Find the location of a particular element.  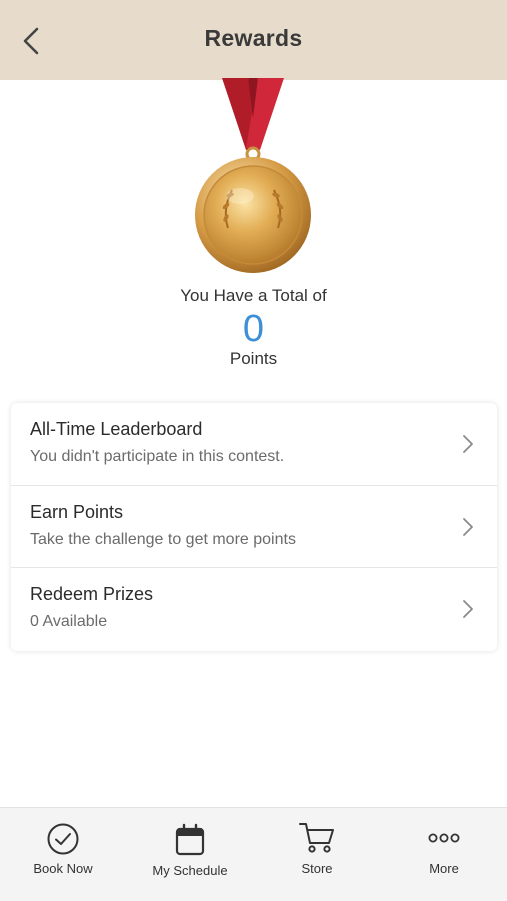

tab-more: More is located at coordinates (444, 854).